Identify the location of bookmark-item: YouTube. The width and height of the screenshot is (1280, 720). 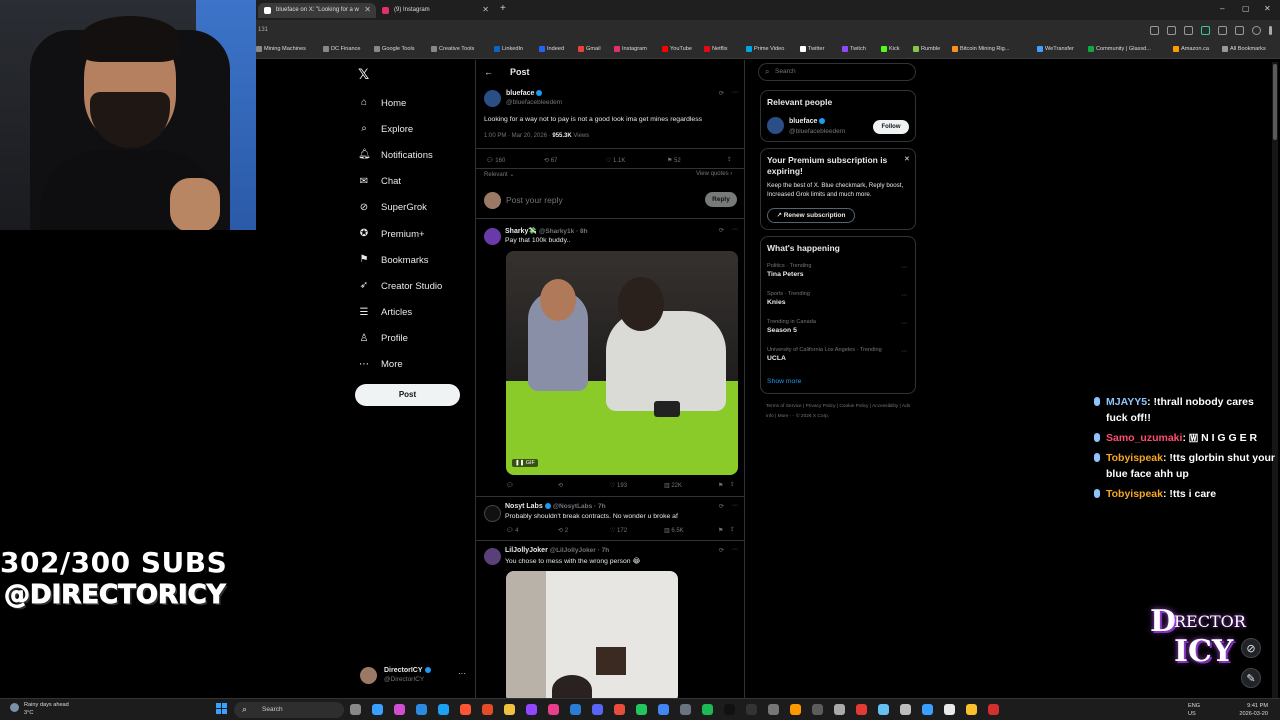
(677, 49).